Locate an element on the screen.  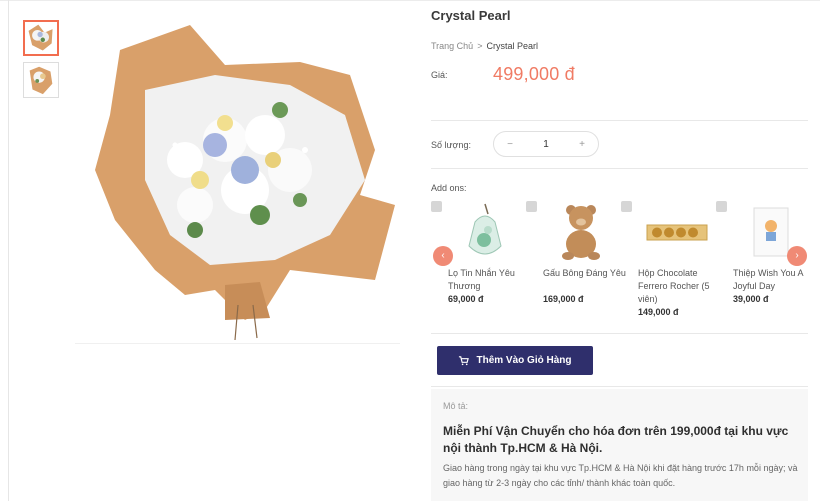
addon-name: Gấu Bông Đáng Yêu is located at coordinates (584, 273).